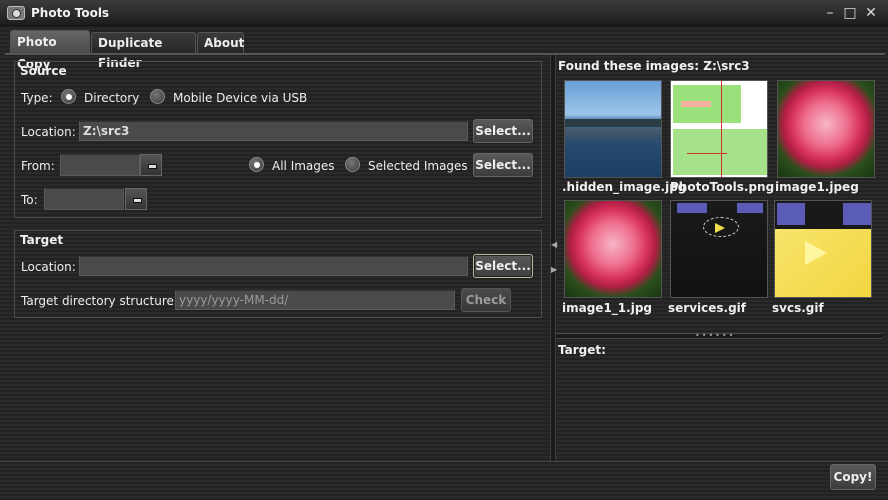  What do you see at coordinates (100, 165) in the screenshot?
I see `from-date-field` at bounding box center [100, 165].